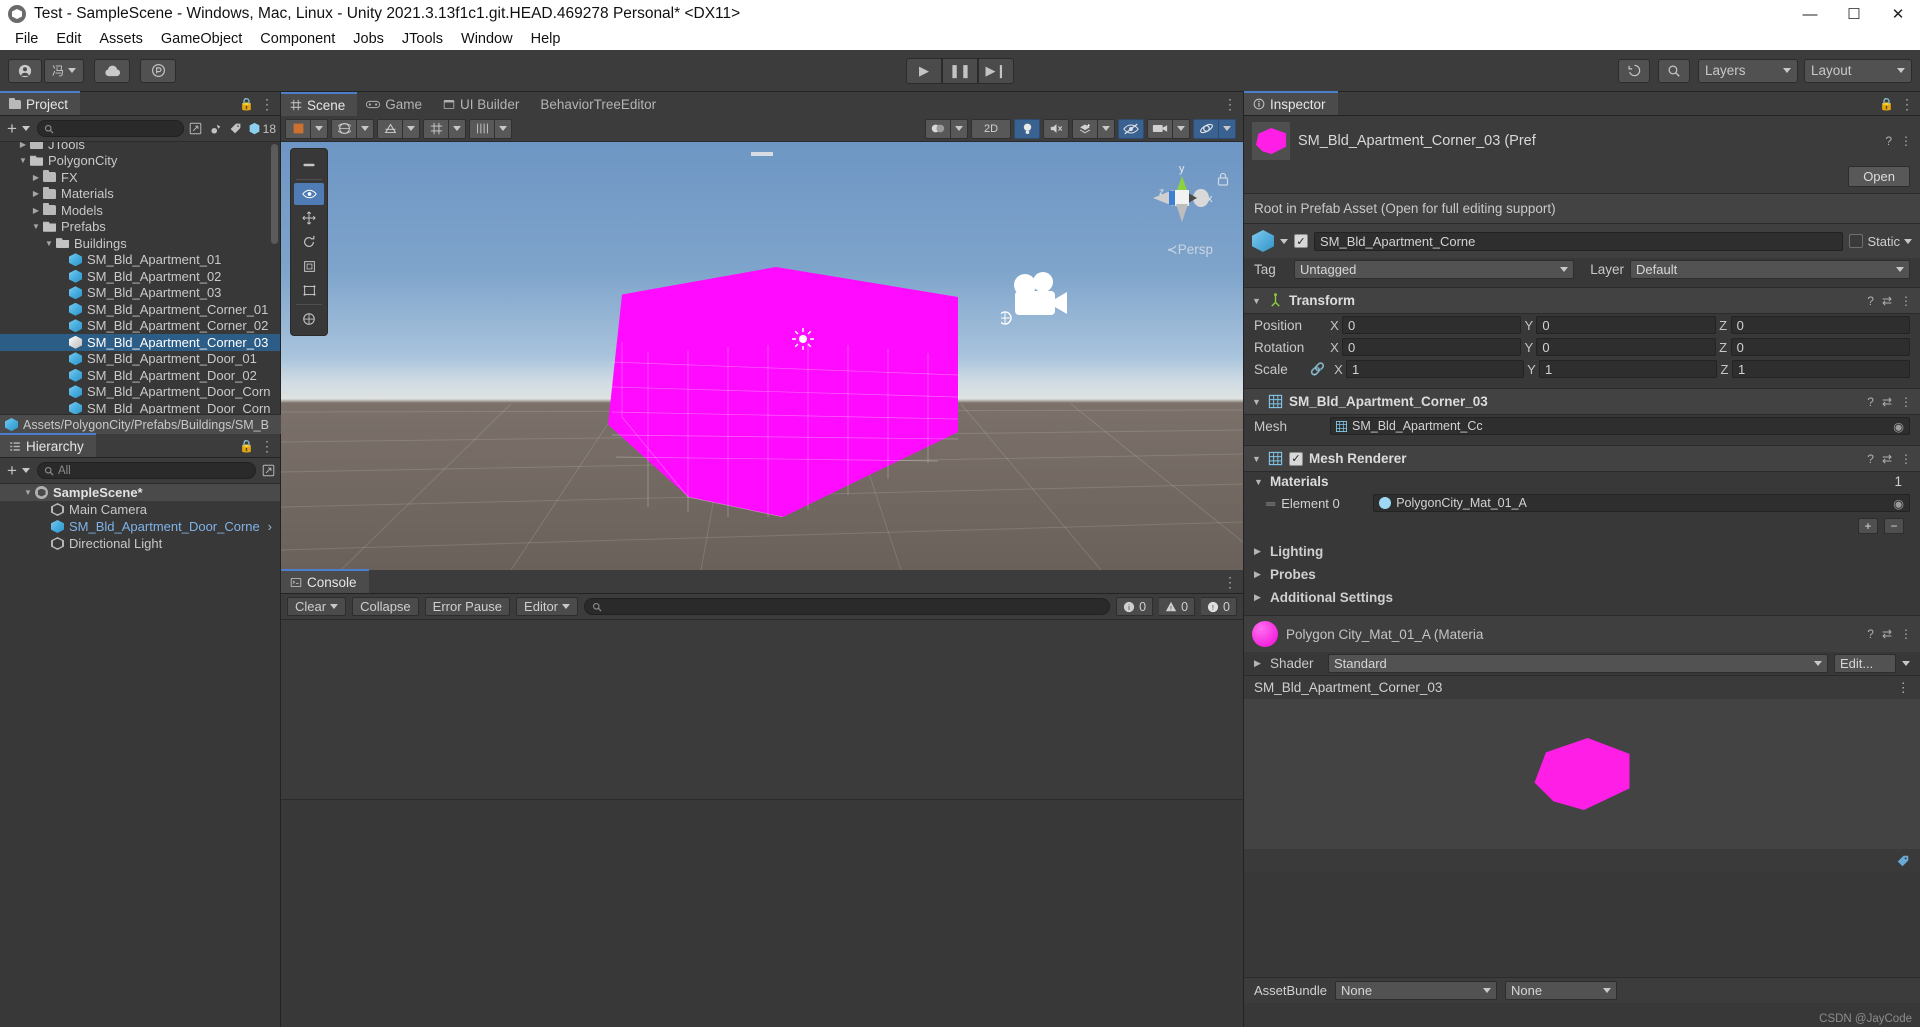  I want to click on project-tree-item: SM_Bld_Apartment_Door_Corn, so click(140, 392).